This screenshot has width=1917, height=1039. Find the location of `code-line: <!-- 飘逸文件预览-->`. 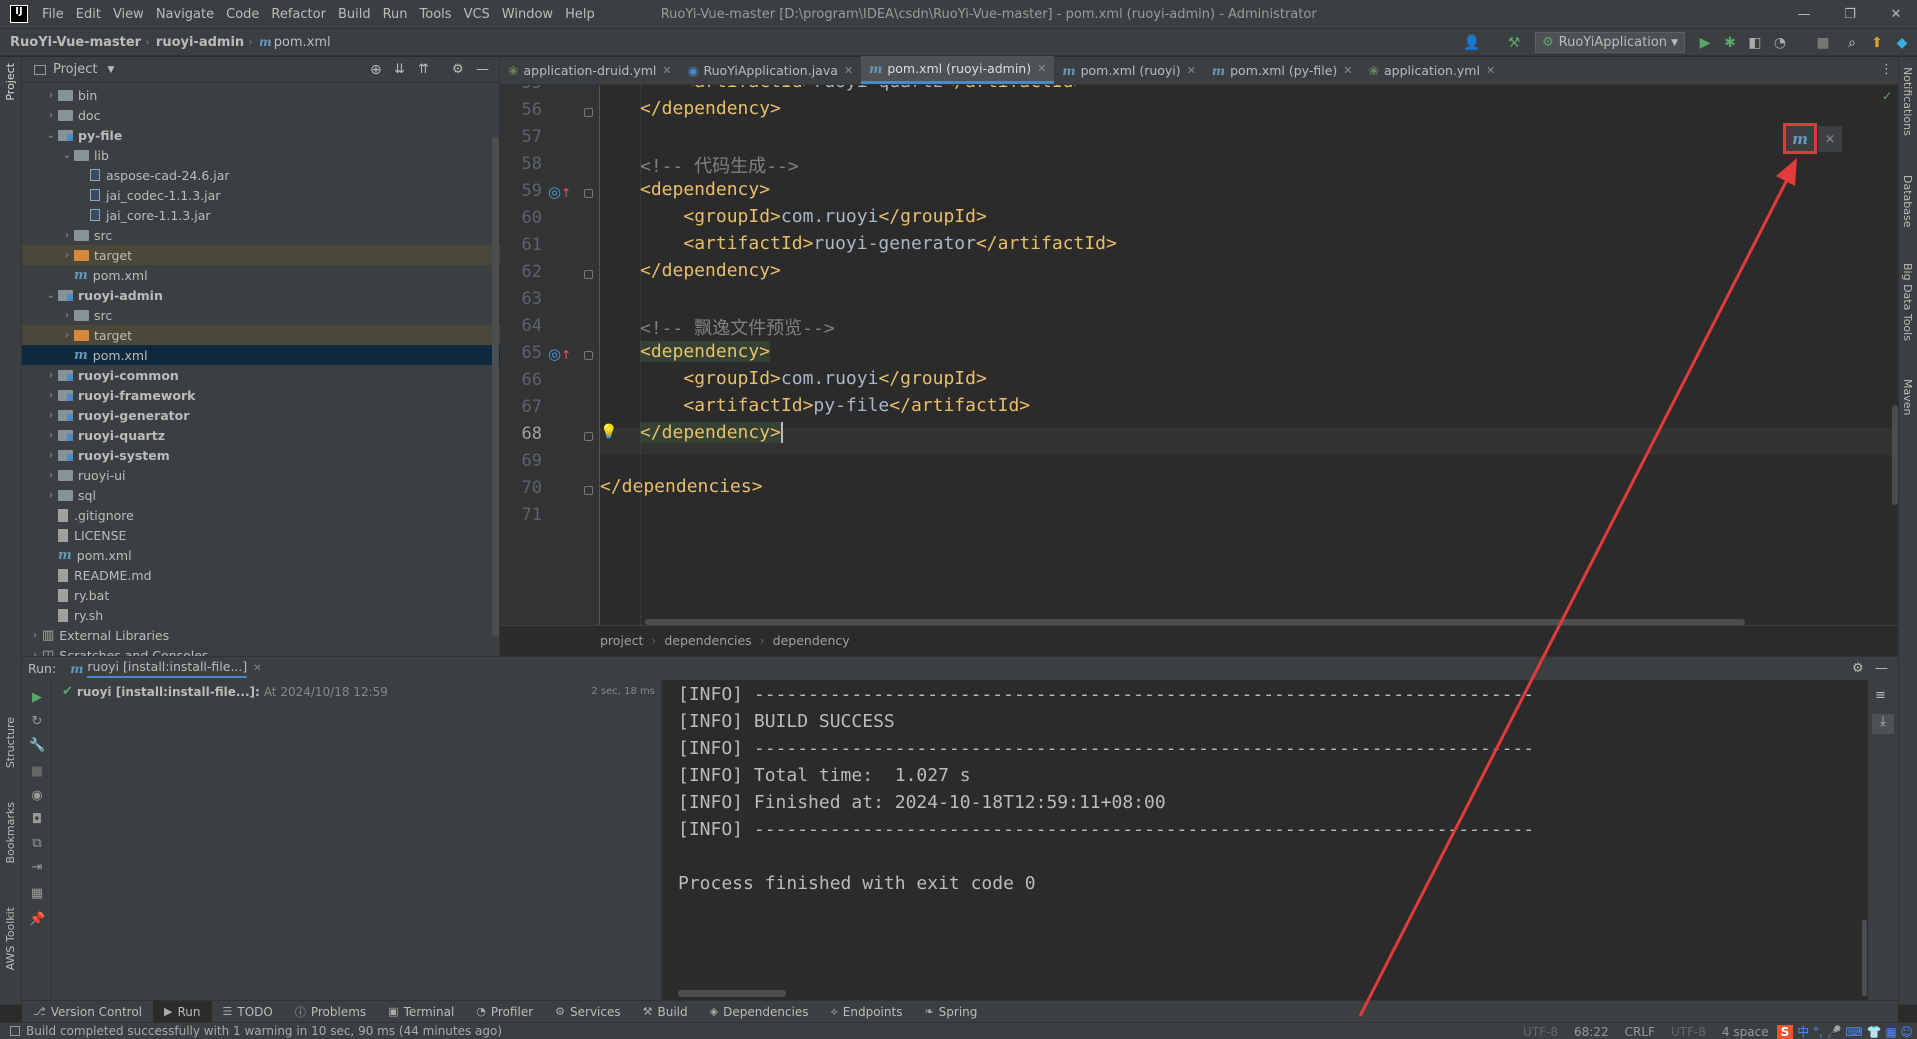

code-line: <!-- 飘逸文件预览--> is located at coordinates (737, 327).